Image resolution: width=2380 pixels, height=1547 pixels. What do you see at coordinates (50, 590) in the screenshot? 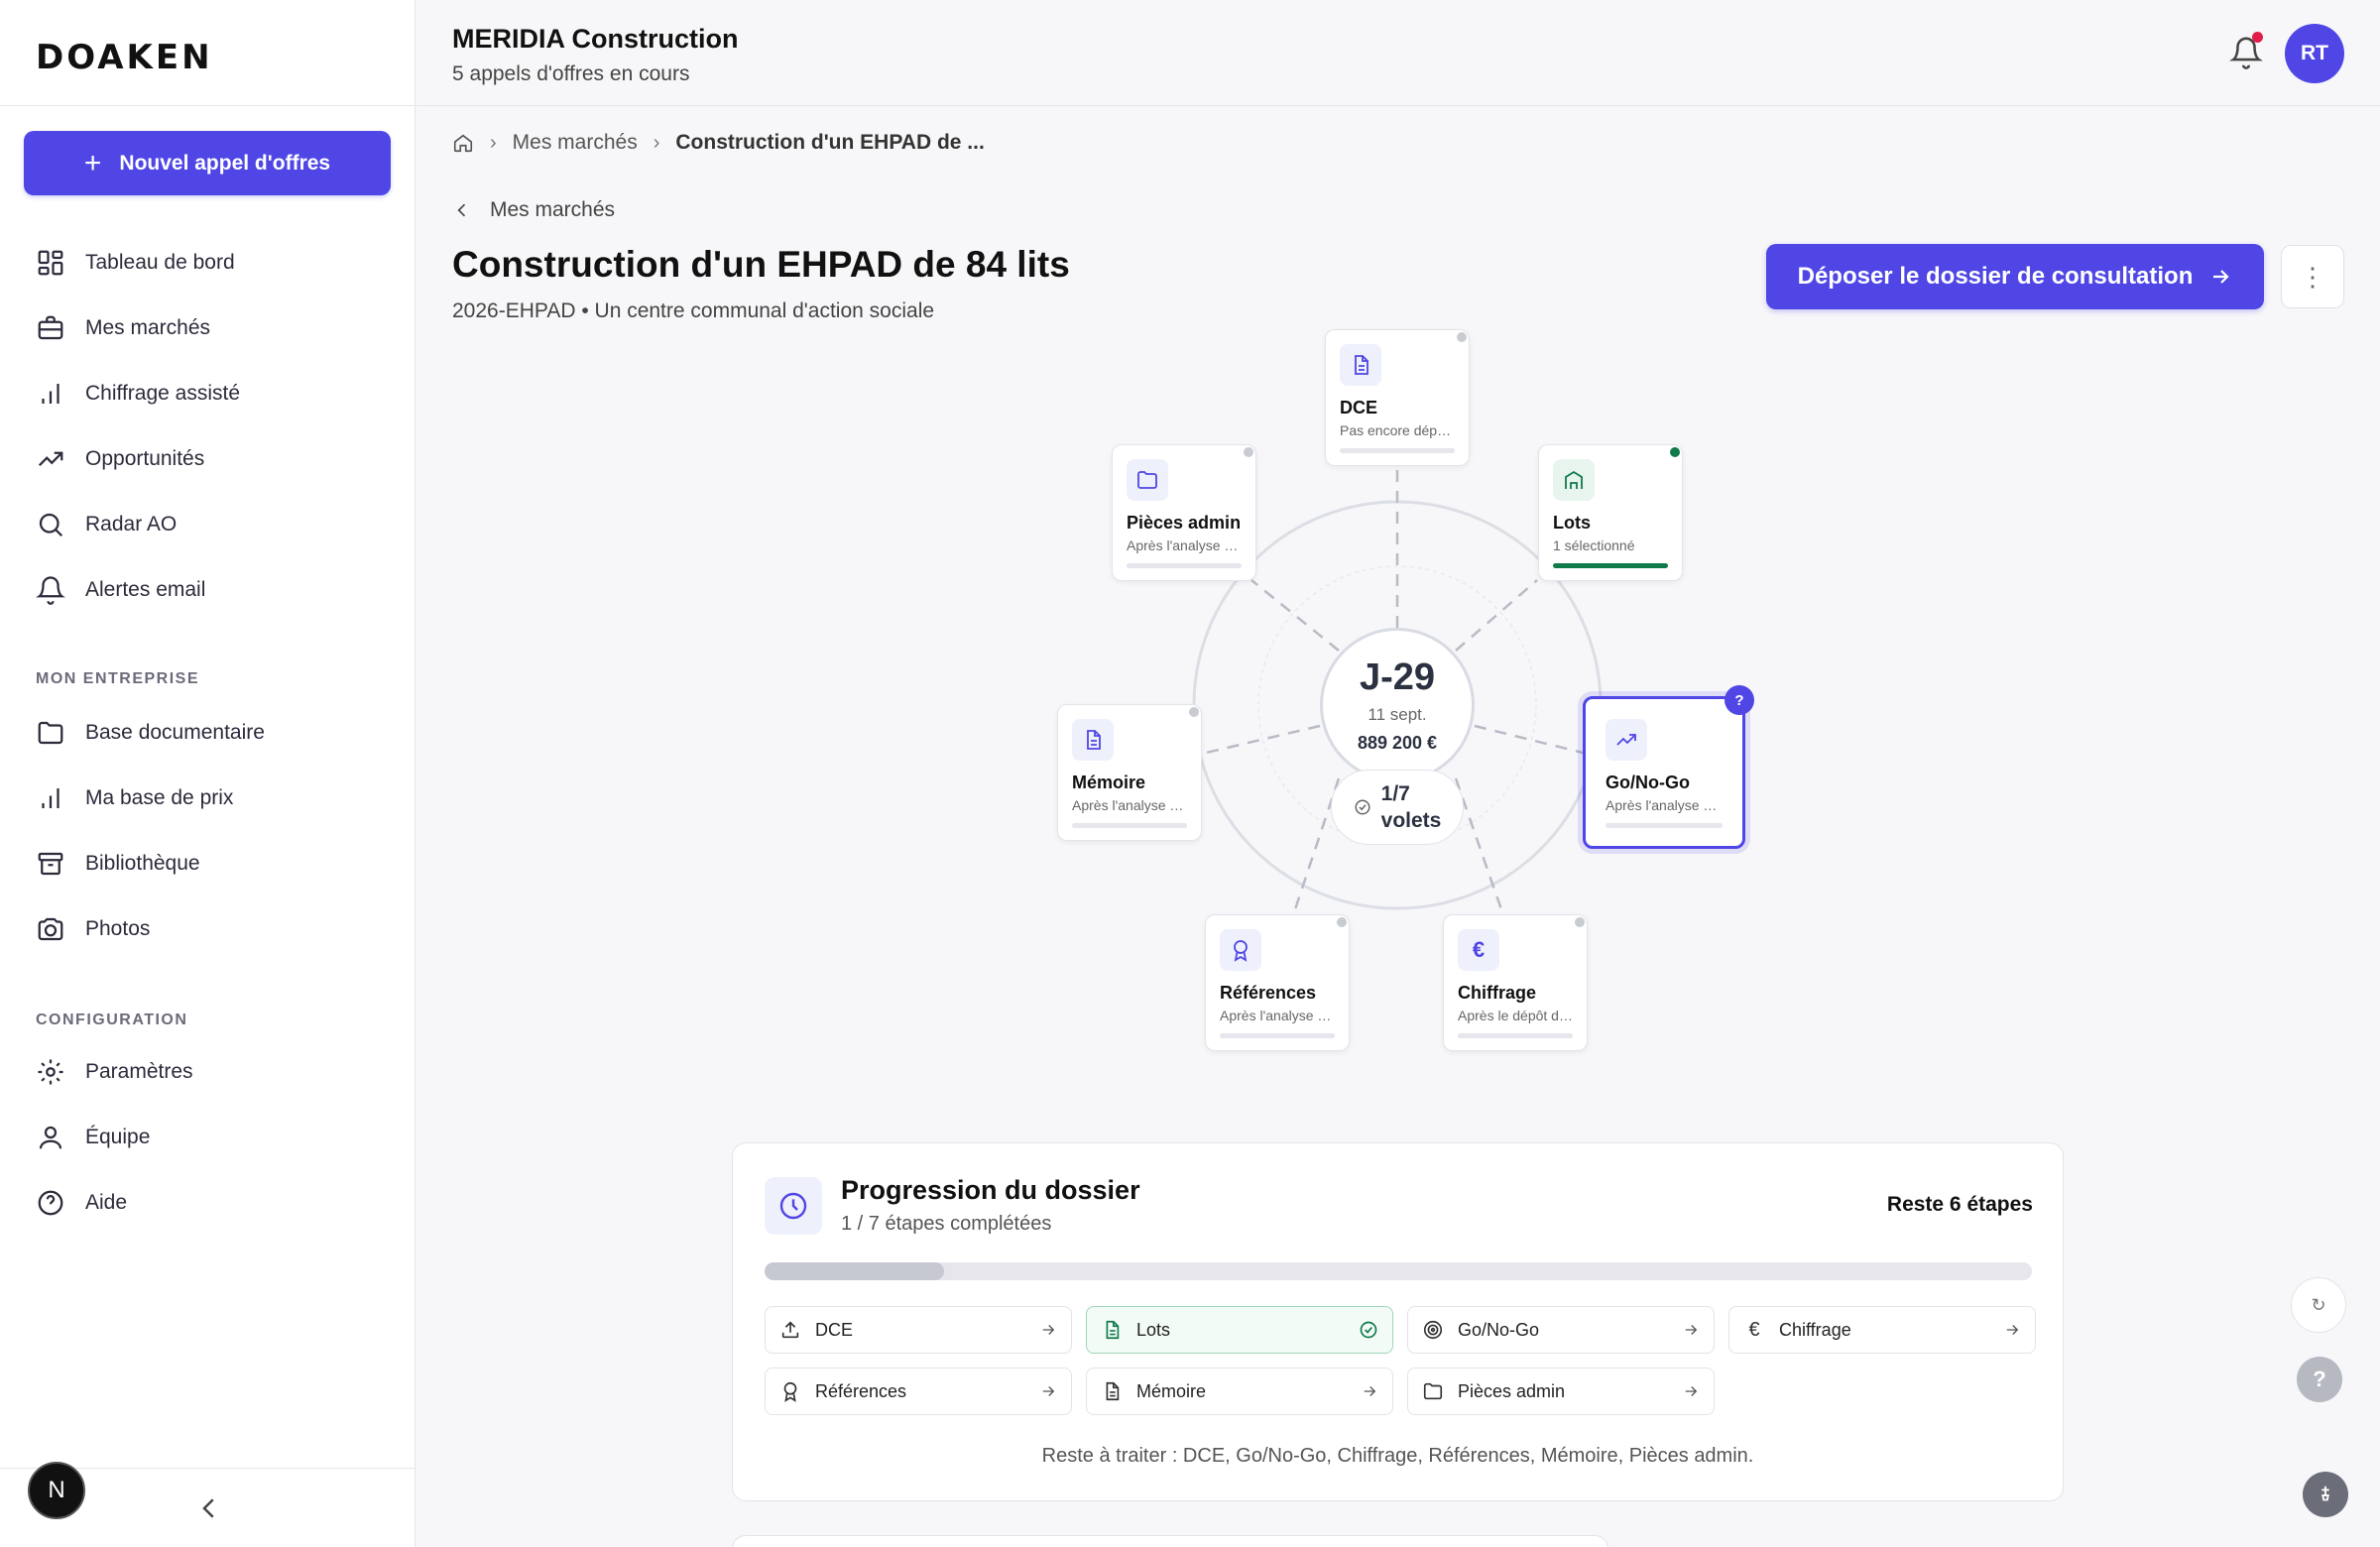
I see `bell-icon` at bounding box center [50, 590].